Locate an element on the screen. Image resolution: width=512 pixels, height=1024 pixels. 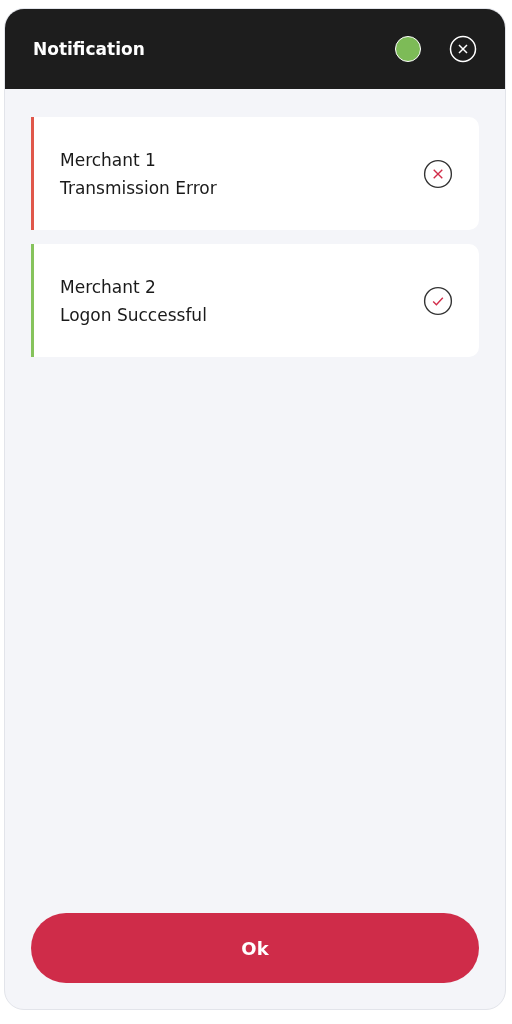
merchant-name: Merchant 1 is located at coordinates (108, 159).